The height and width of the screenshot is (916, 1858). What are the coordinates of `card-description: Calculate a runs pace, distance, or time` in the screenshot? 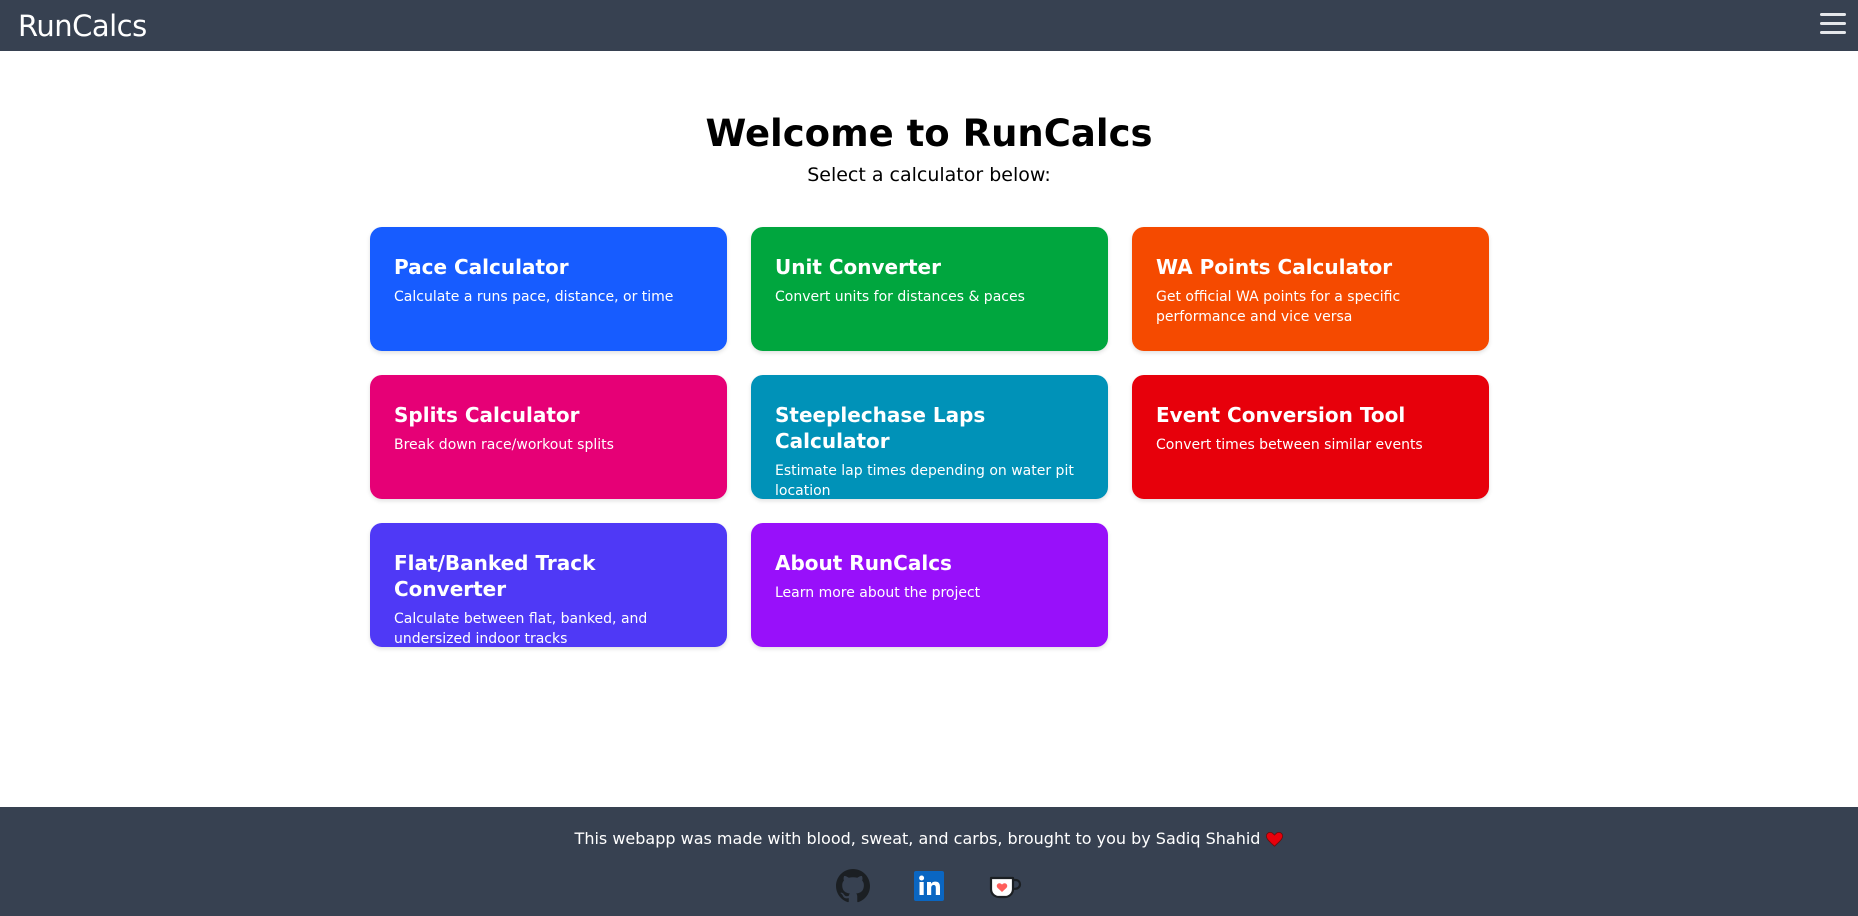 It's located at (534, 297).